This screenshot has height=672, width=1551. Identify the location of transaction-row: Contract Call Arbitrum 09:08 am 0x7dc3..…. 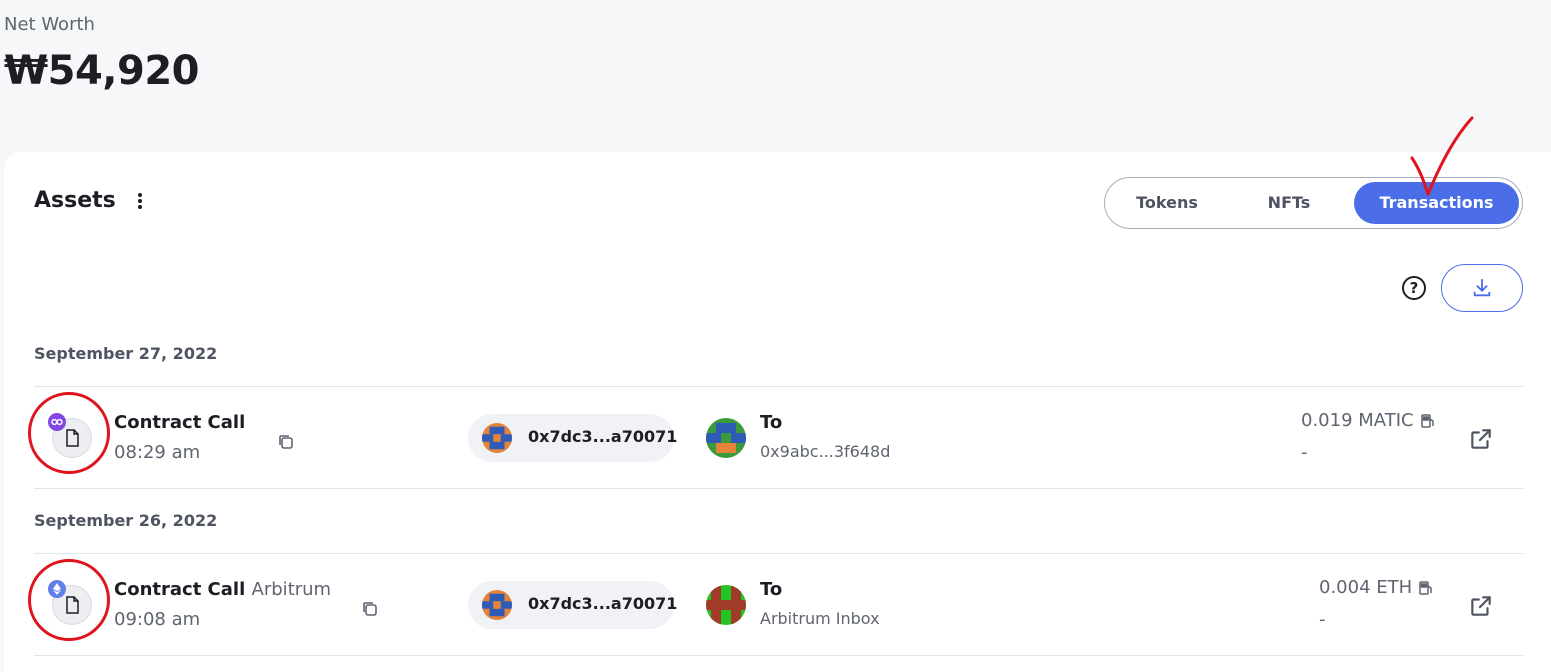
(774, 605).